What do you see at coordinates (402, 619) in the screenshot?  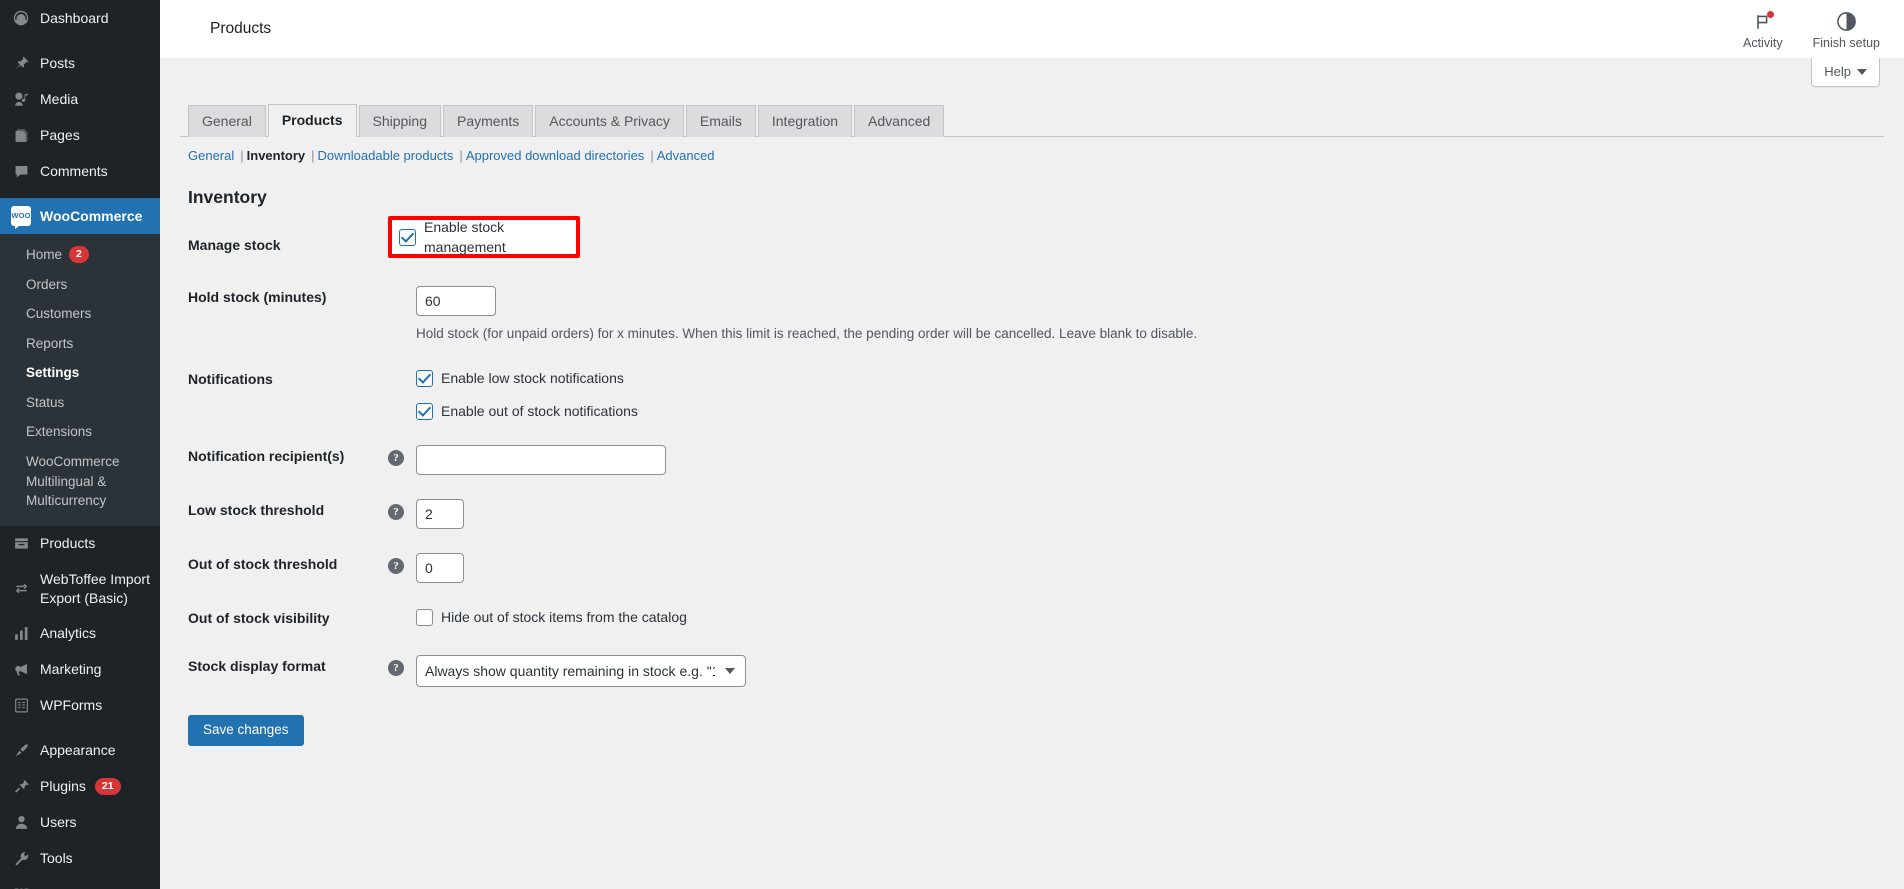 I see `out-of-stock-visibility-tip-cell` at bounding box center [402, 619].